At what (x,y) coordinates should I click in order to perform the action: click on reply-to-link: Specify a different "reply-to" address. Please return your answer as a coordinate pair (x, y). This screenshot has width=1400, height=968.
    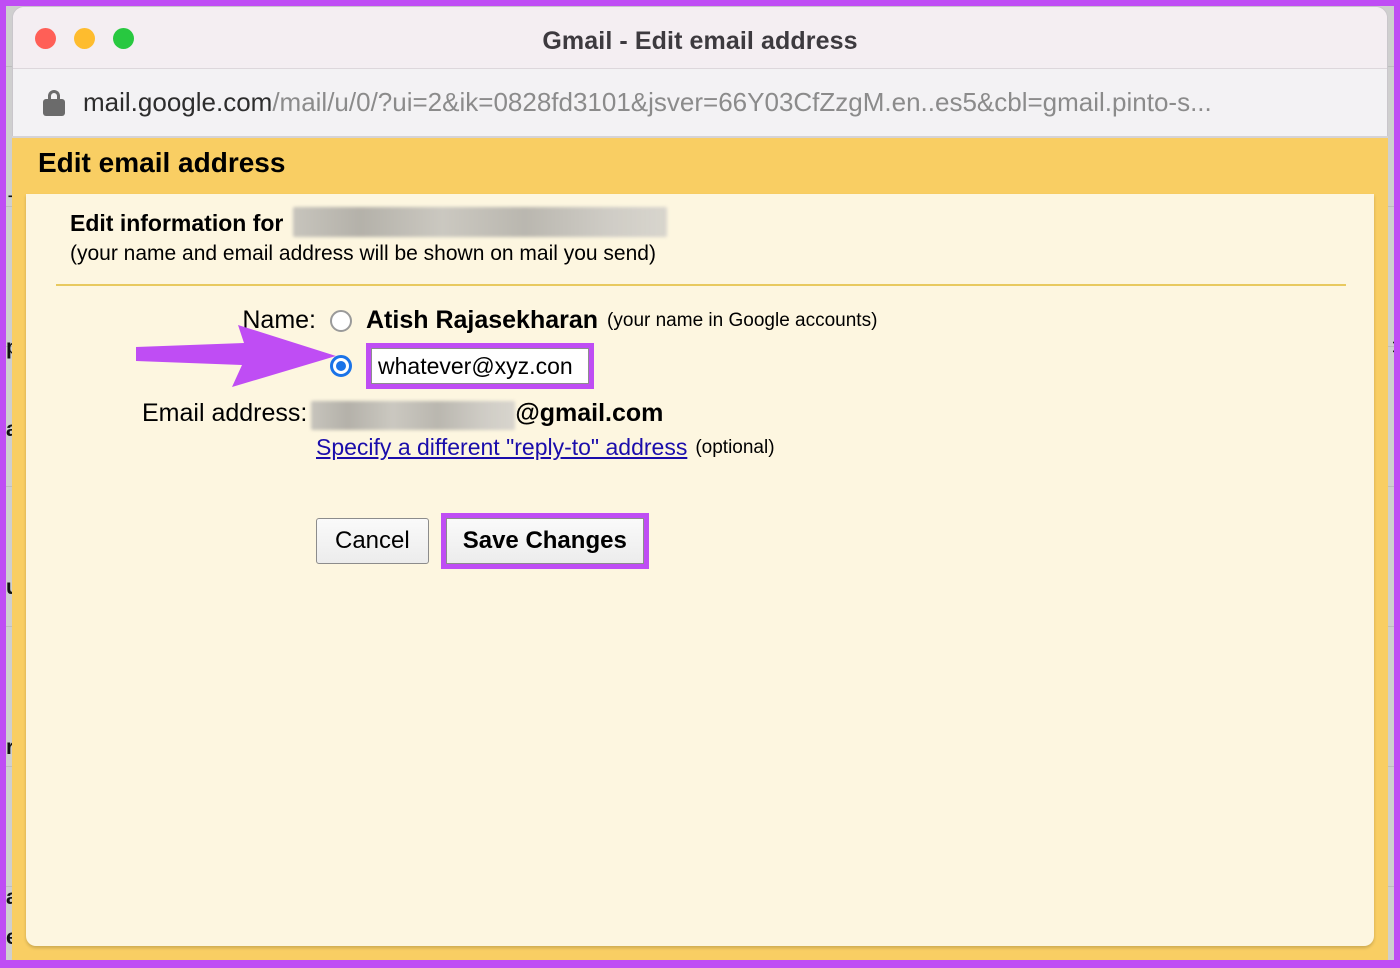
    Looking at the image, I should click on (501, 447).